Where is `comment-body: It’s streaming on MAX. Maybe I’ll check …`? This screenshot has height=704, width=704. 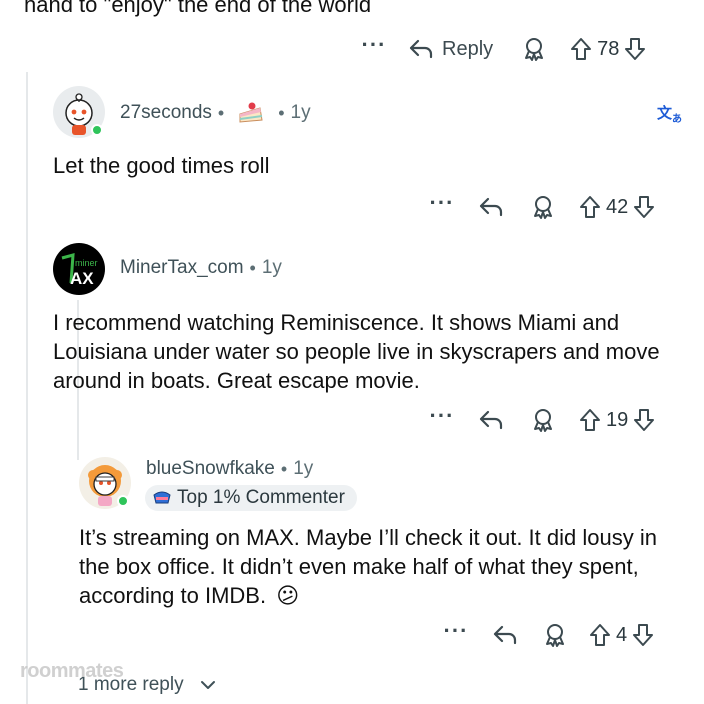
comment-body: It’s streaming on MAX. Maybe I’ll check … is located at coordinates (384, 567).